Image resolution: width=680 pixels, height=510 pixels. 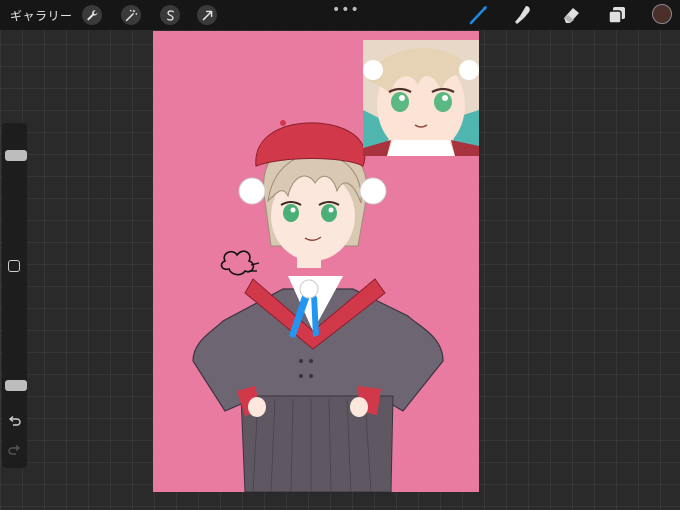 I want to click on layers-icon, so click(x=616, y=15).